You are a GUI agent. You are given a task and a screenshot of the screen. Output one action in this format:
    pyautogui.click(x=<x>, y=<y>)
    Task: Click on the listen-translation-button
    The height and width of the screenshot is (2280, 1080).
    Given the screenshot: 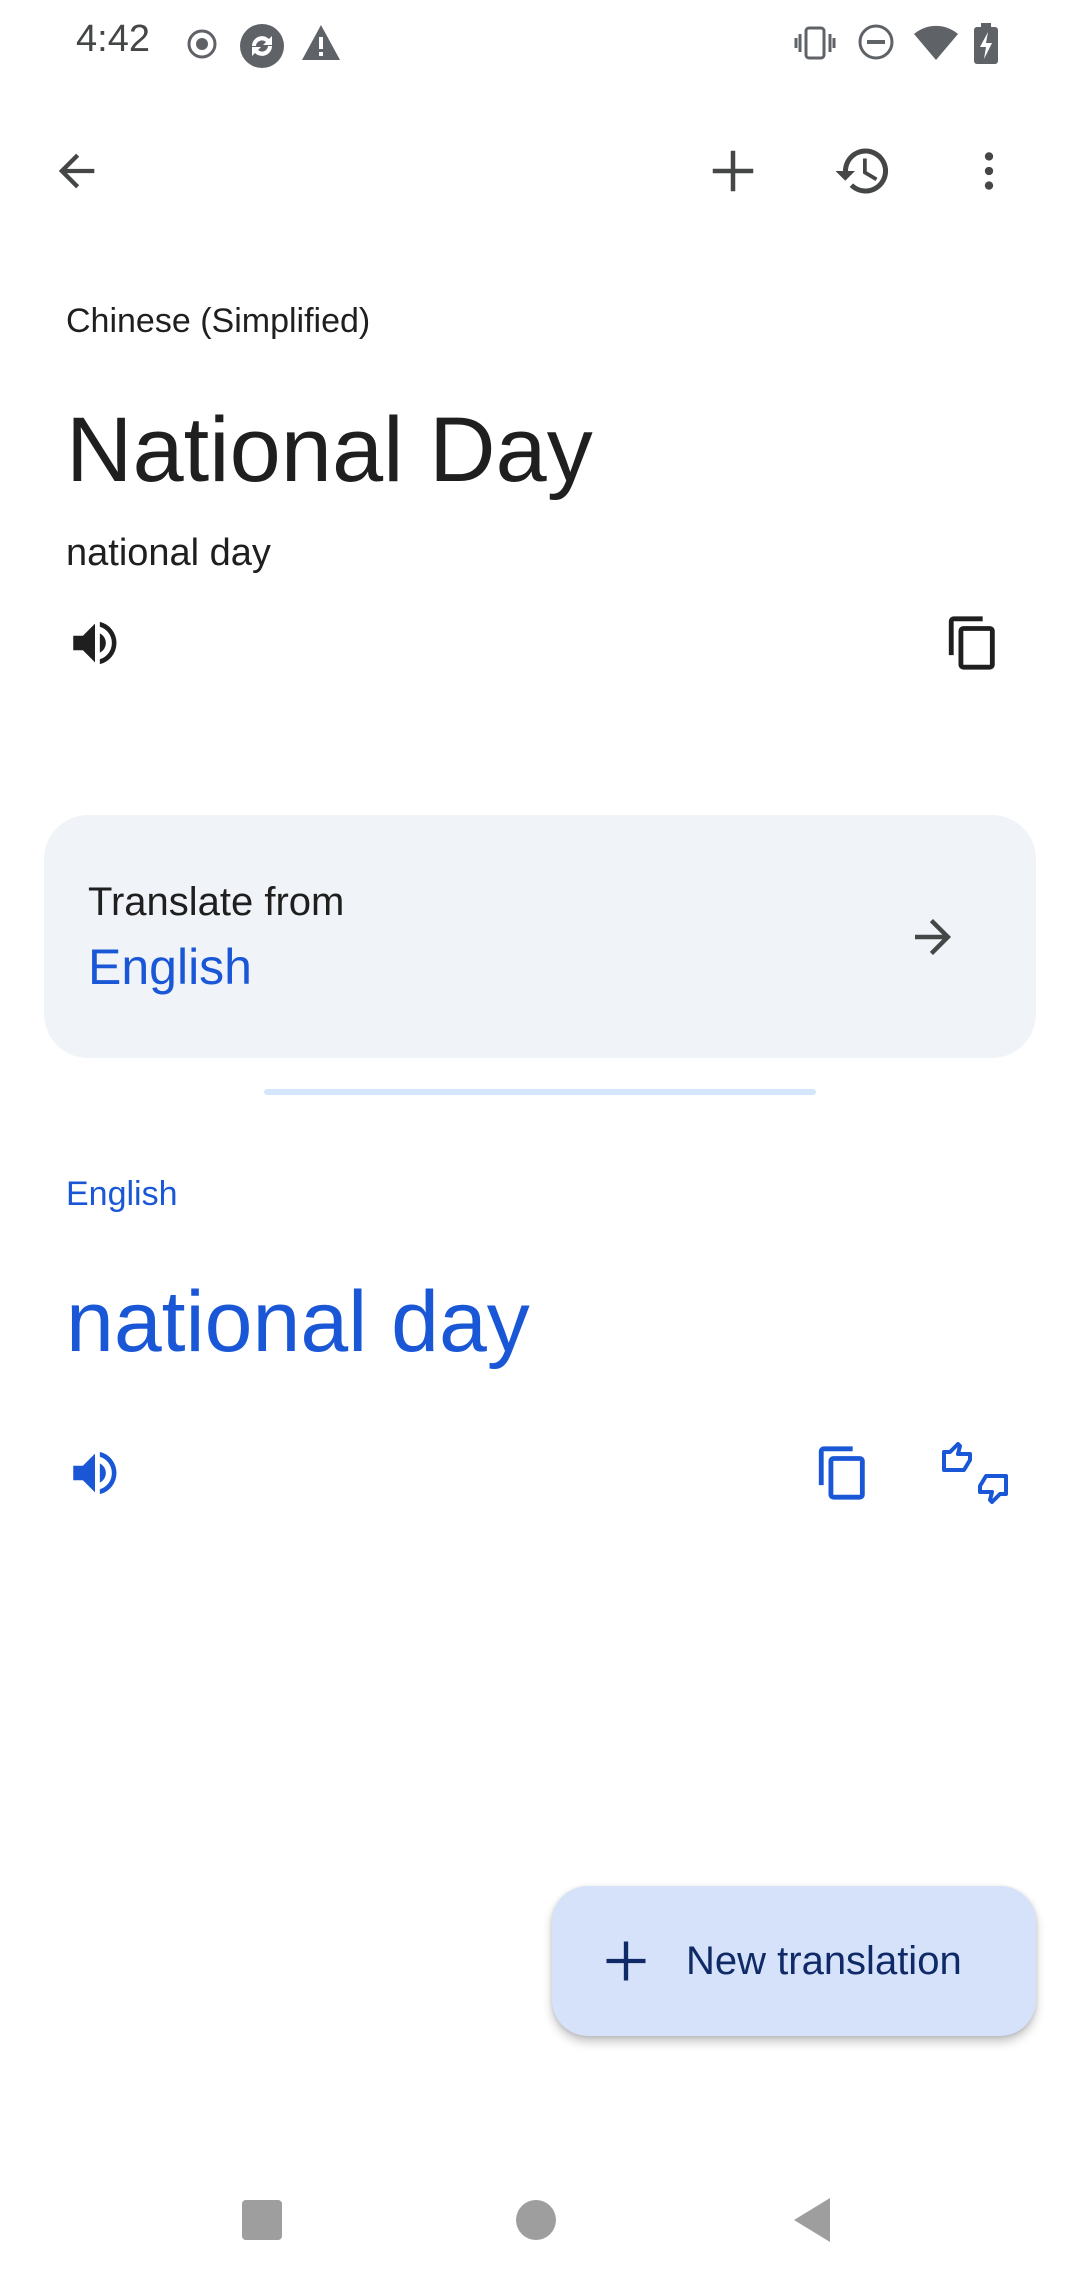 What is the action you would take?
    pyautogui.click(x=95, y=1473)
    